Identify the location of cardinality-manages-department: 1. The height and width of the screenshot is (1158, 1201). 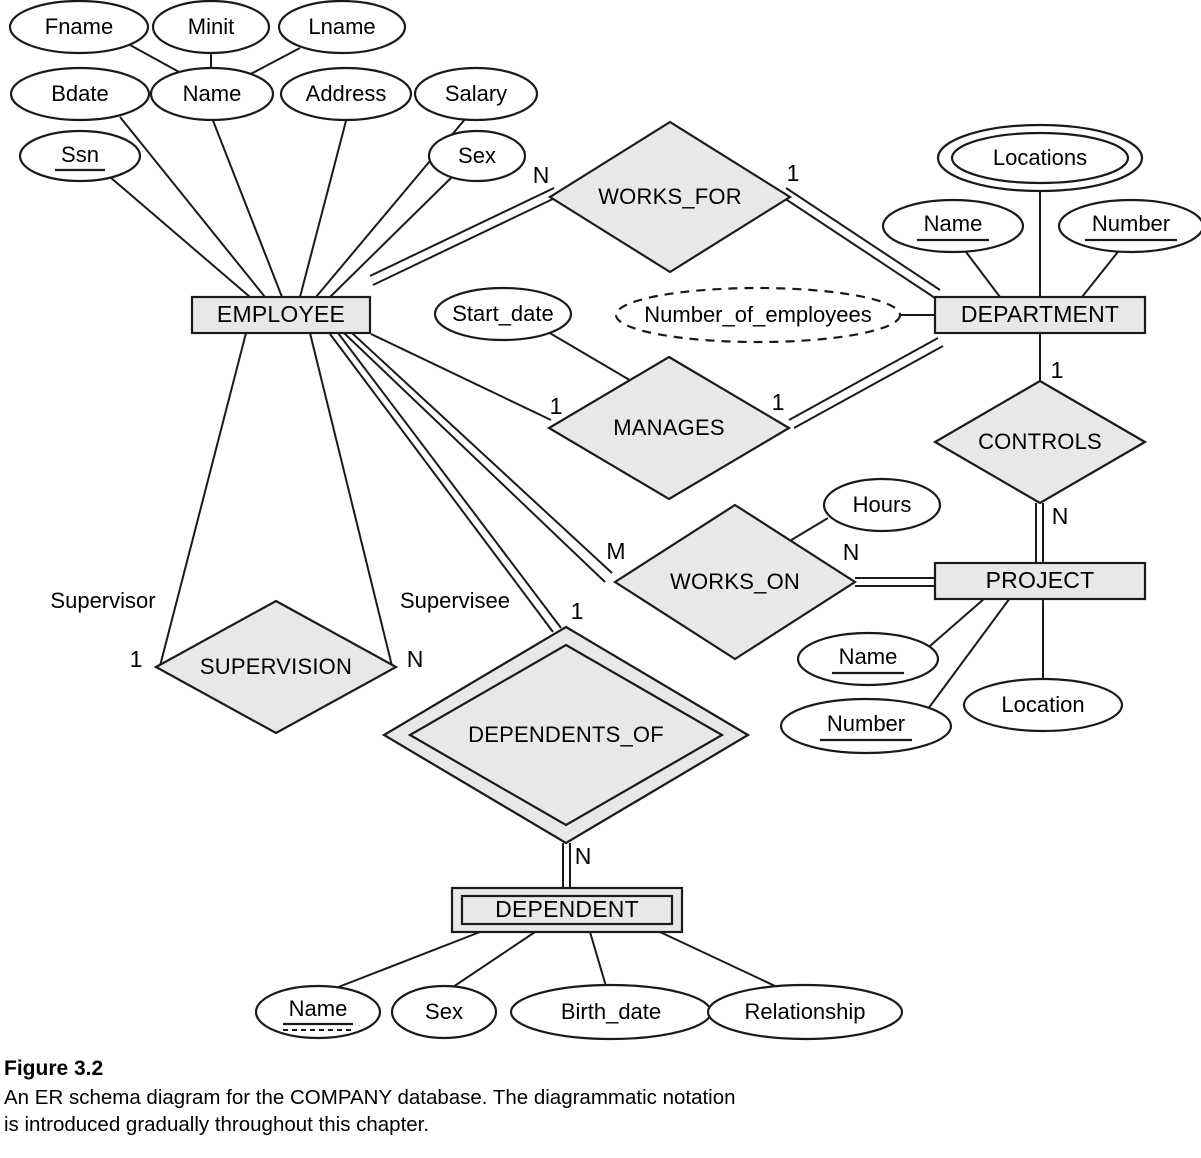
(778, 402).